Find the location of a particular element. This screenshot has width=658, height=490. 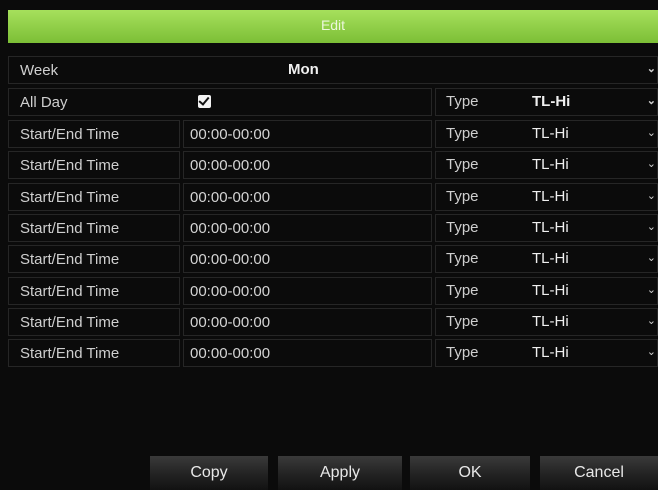

cancel-button: Cancel is located at coordinates (599, 473).